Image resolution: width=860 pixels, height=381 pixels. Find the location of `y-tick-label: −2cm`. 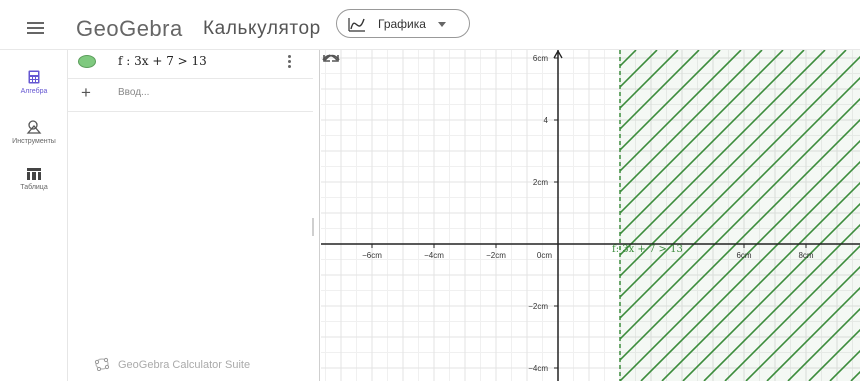

y-tick-label: −2cm is located at coordinates (538, 306).